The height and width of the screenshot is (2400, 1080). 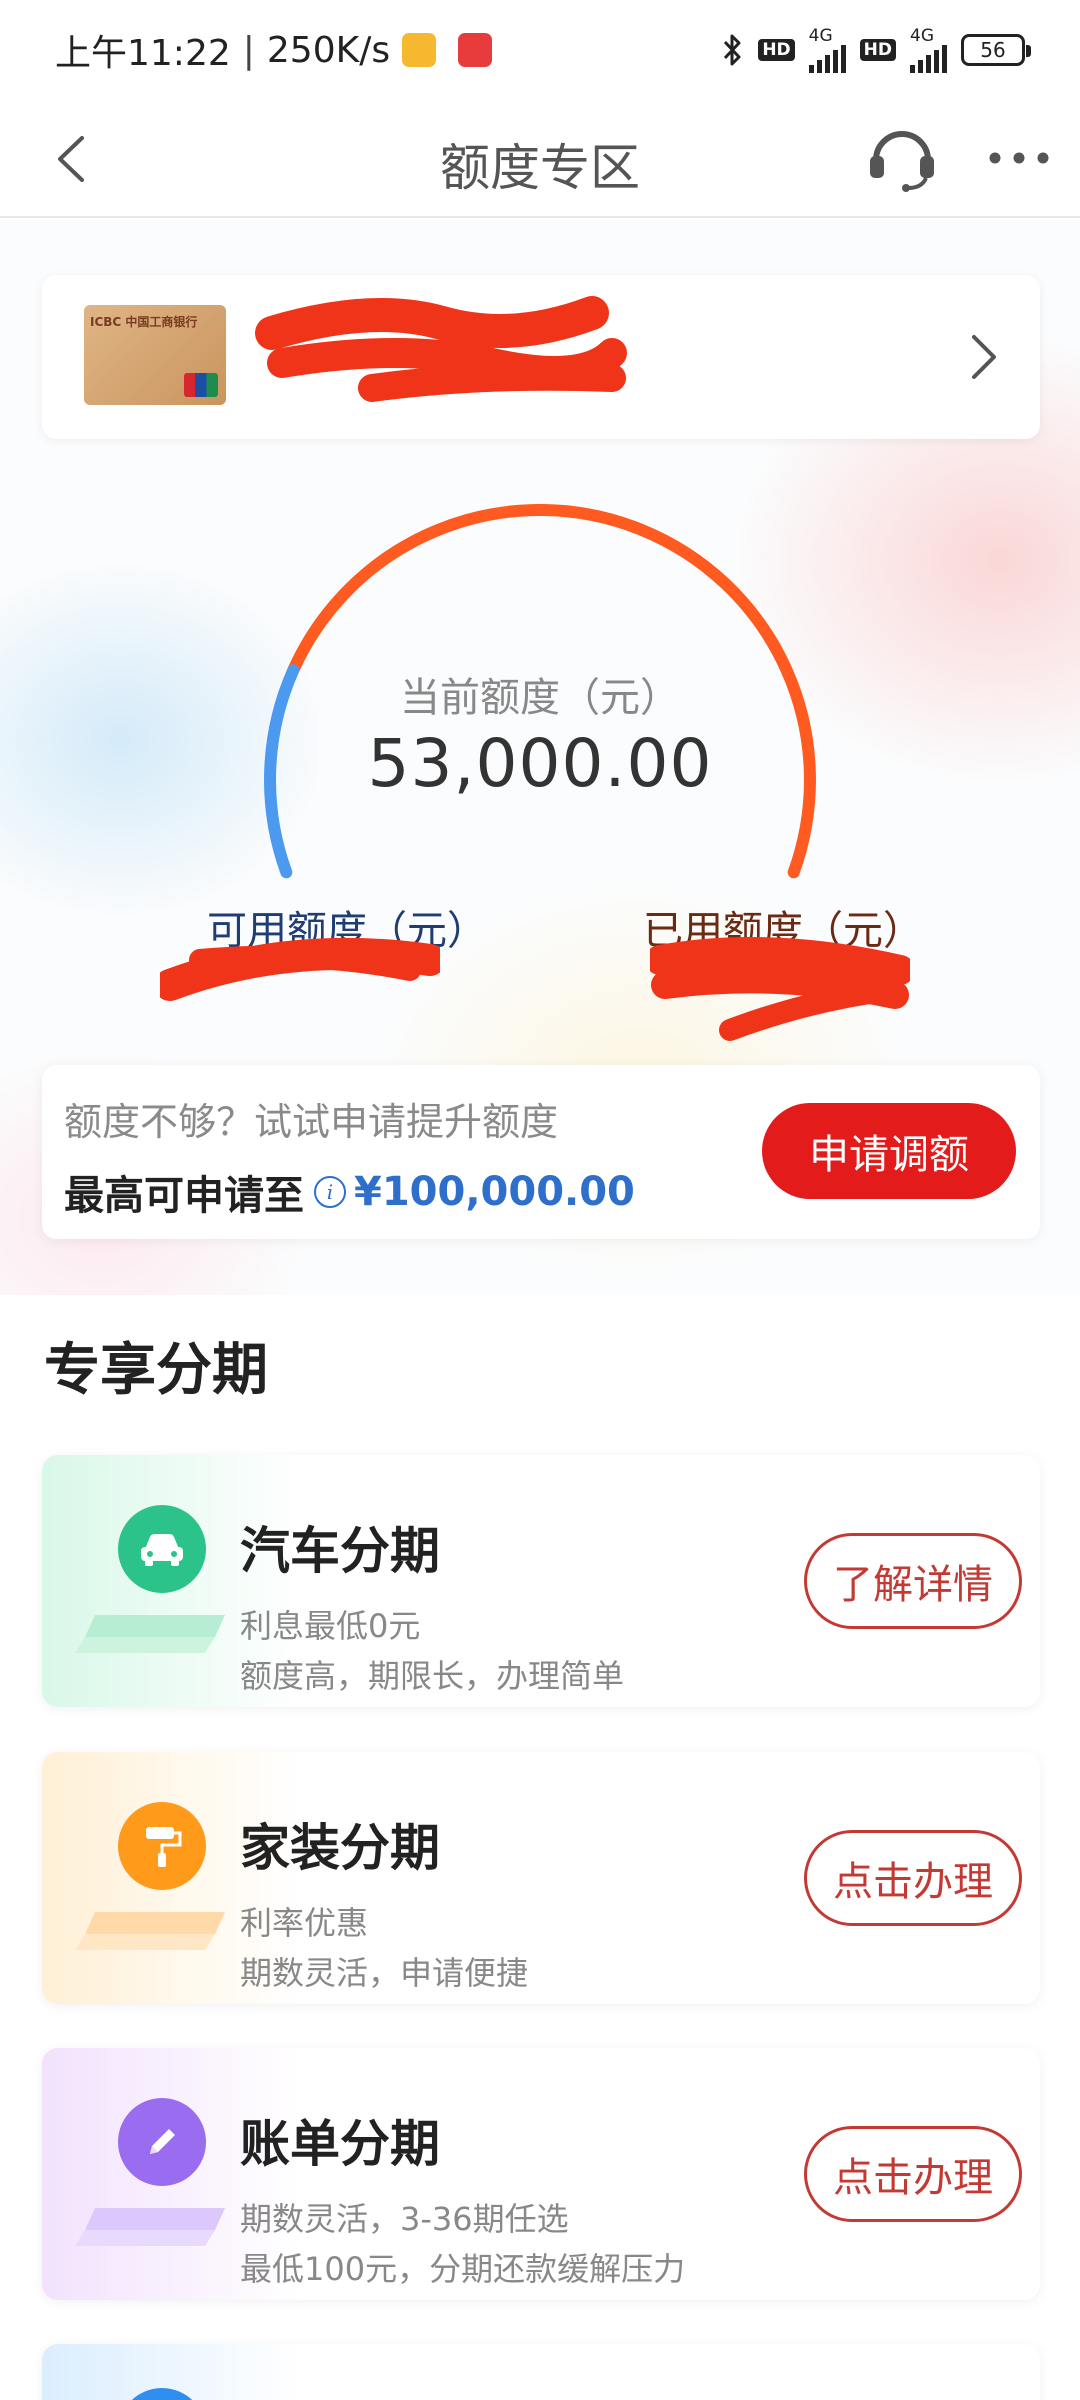 I want to click on section-title: 专享分期, so click(x=156, y=1370).